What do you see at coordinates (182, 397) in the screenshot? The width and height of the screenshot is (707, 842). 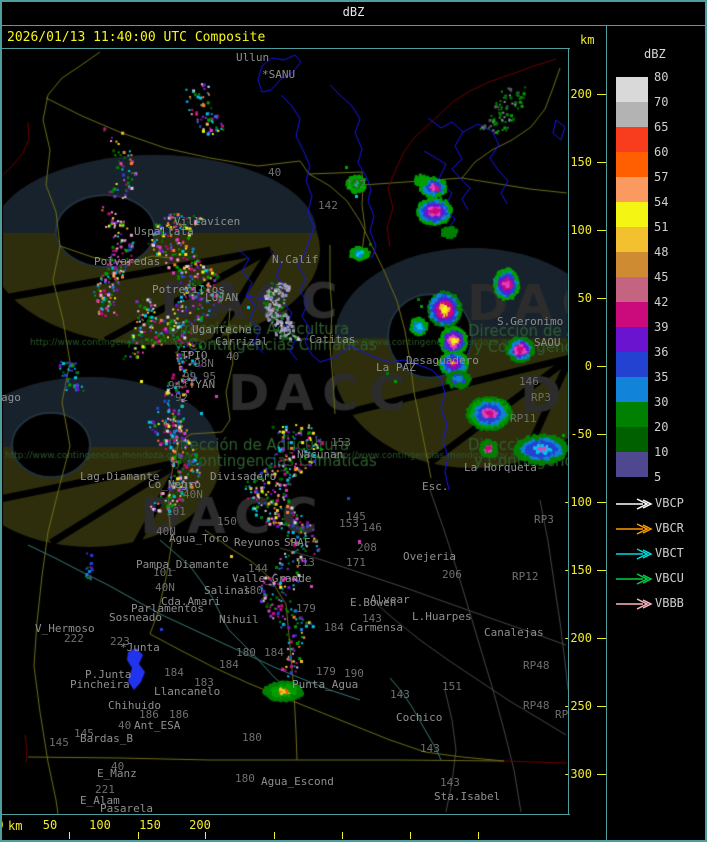 I see `map-label: 92` at bounding box center [182, 397].